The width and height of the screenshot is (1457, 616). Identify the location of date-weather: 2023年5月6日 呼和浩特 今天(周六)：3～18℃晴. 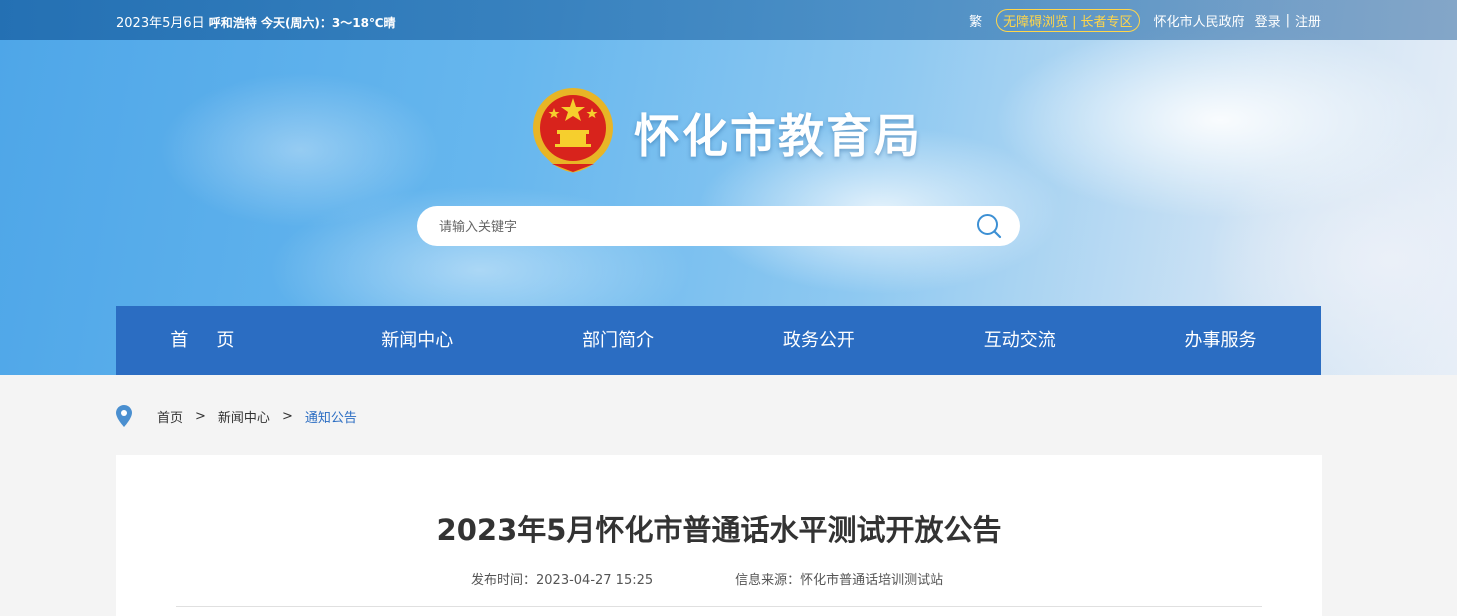
(256, 21).